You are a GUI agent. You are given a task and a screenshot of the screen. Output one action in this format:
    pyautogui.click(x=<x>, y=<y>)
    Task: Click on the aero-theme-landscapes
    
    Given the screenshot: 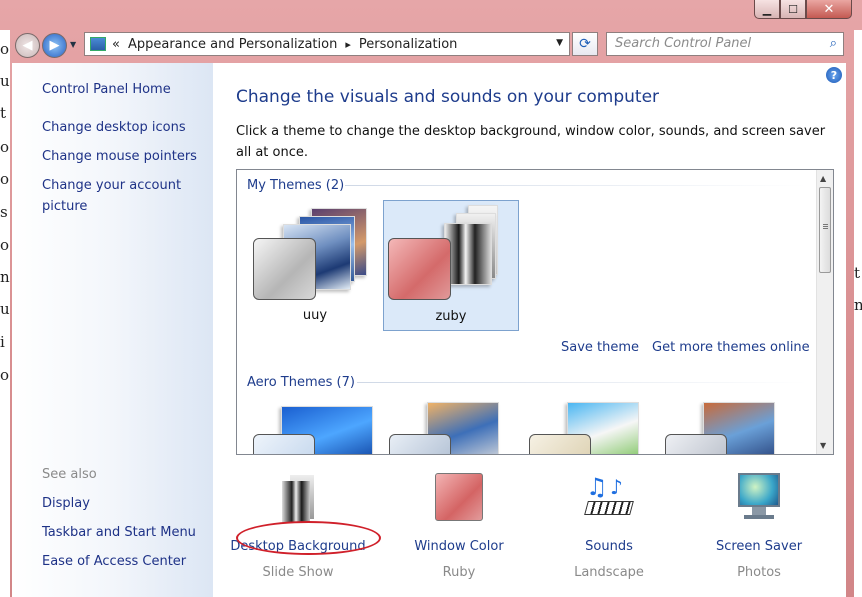 What is the action you would take?
    pyautogui.click(x=727, y=426)
    